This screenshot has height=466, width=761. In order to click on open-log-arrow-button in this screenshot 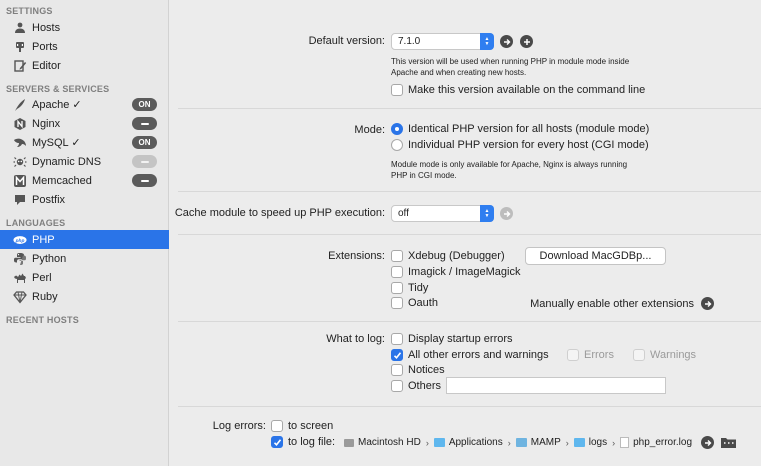, I will do `click(707, 442)`.